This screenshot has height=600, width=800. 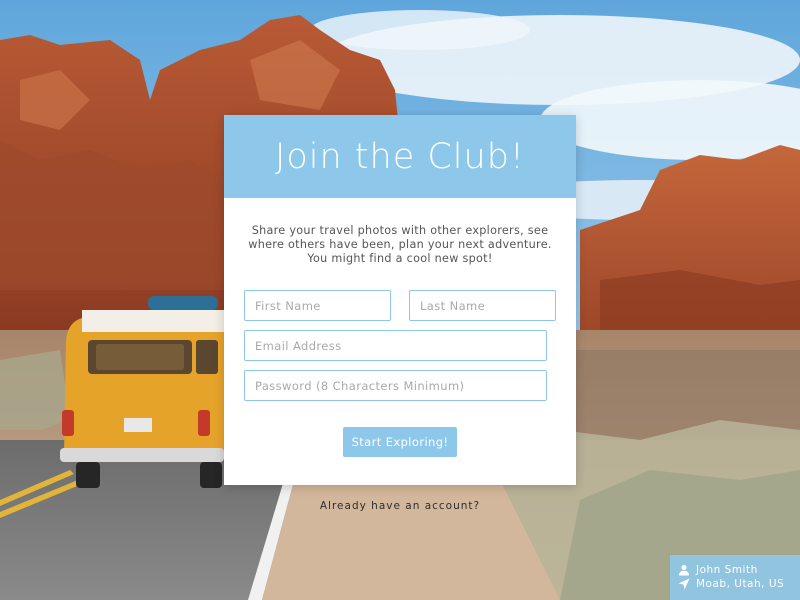 I want to click on password-field, so click(x=395, y=385).